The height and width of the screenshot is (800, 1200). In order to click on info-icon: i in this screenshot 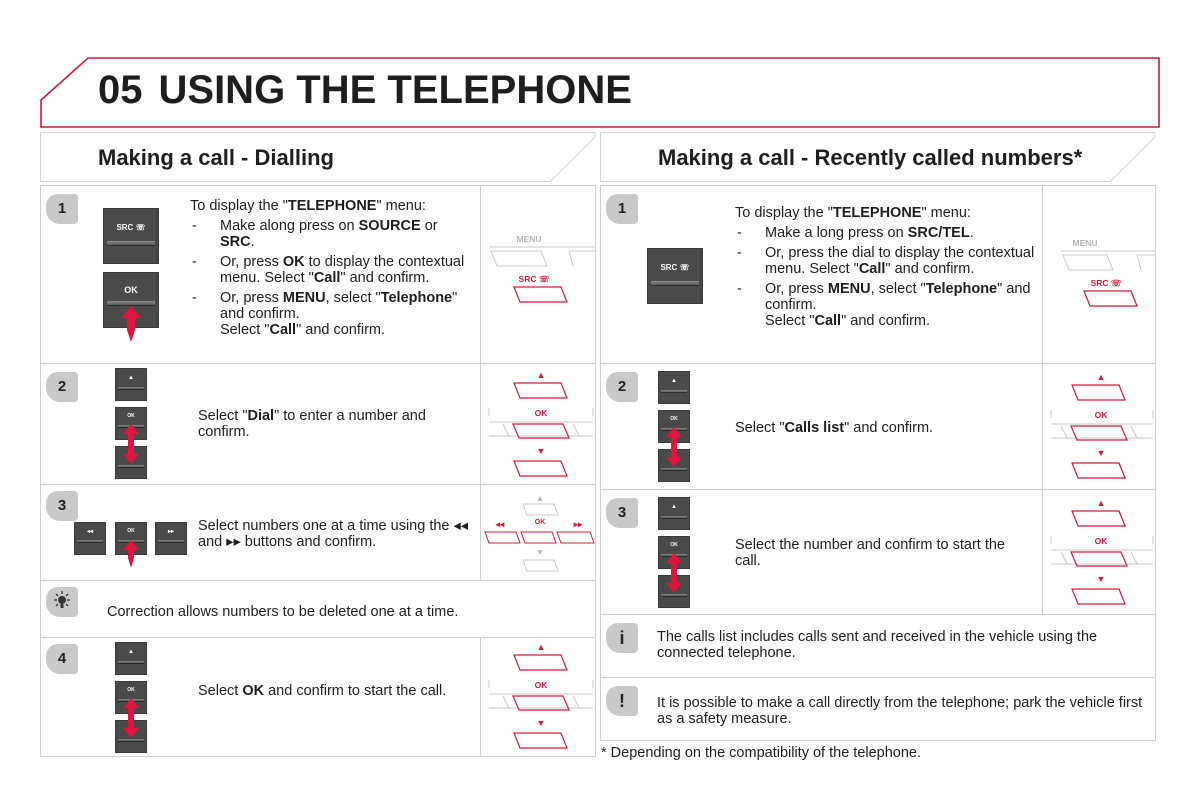, I will do `click(622, 638)`.